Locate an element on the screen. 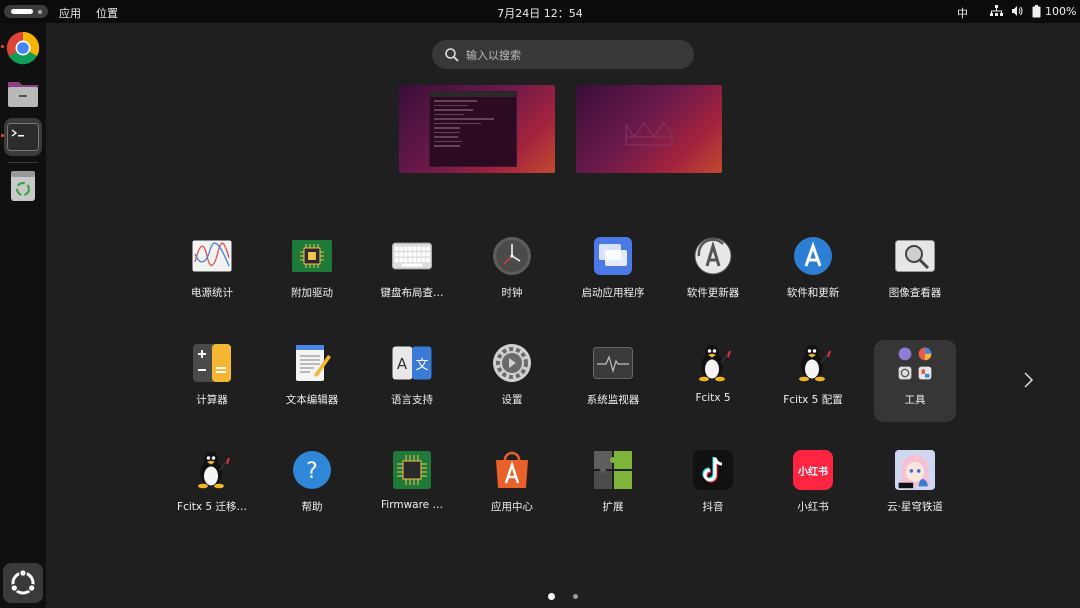 The width and height of the screenshot is (1080, 608). search-icon is located at coordinates (452, 54).